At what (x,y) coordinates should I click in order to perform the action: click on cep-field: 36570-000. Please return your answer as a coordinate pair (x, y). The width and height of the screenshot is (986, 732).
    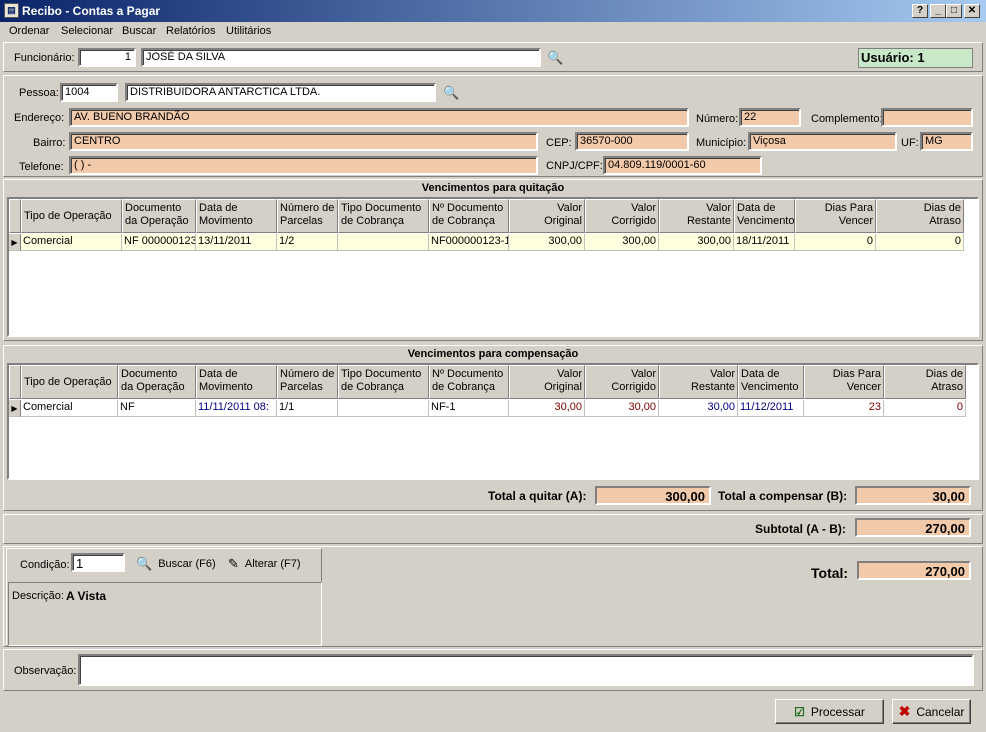
    Looking at the image, I should click on (632, 141).